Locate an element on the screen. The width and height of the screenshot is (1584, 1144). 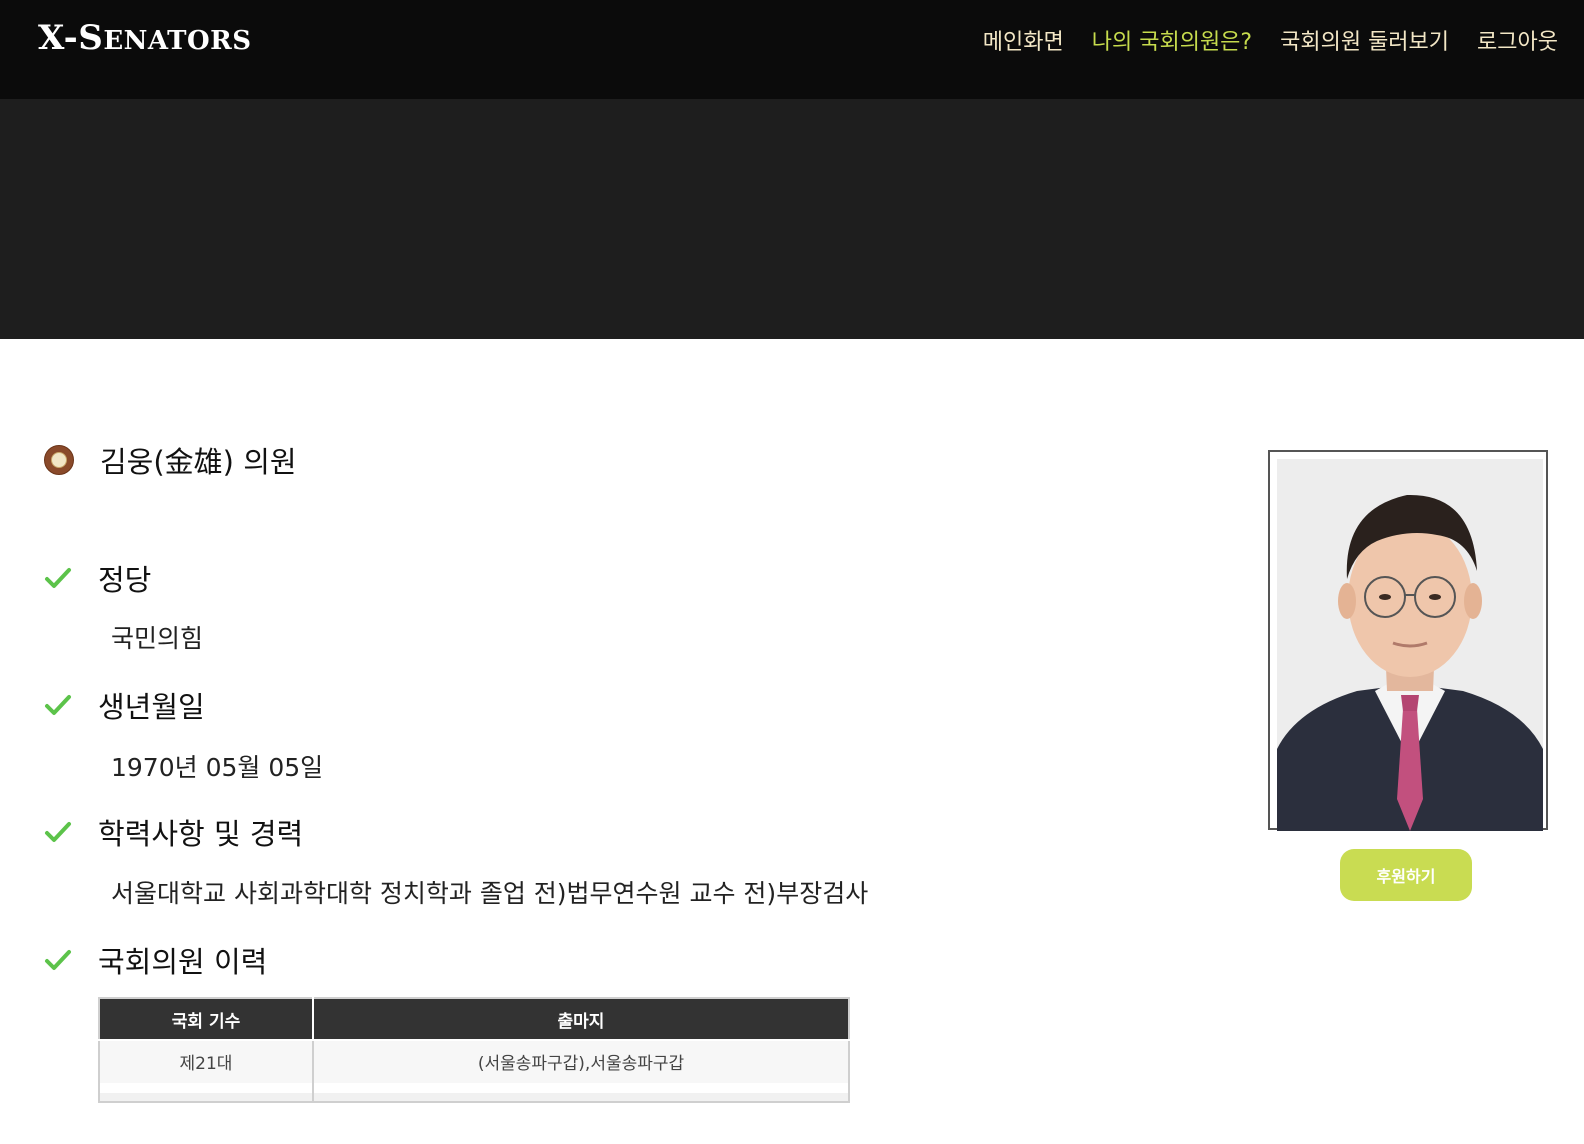
header-district: 출마지 is located at coordinates (580, 1019).